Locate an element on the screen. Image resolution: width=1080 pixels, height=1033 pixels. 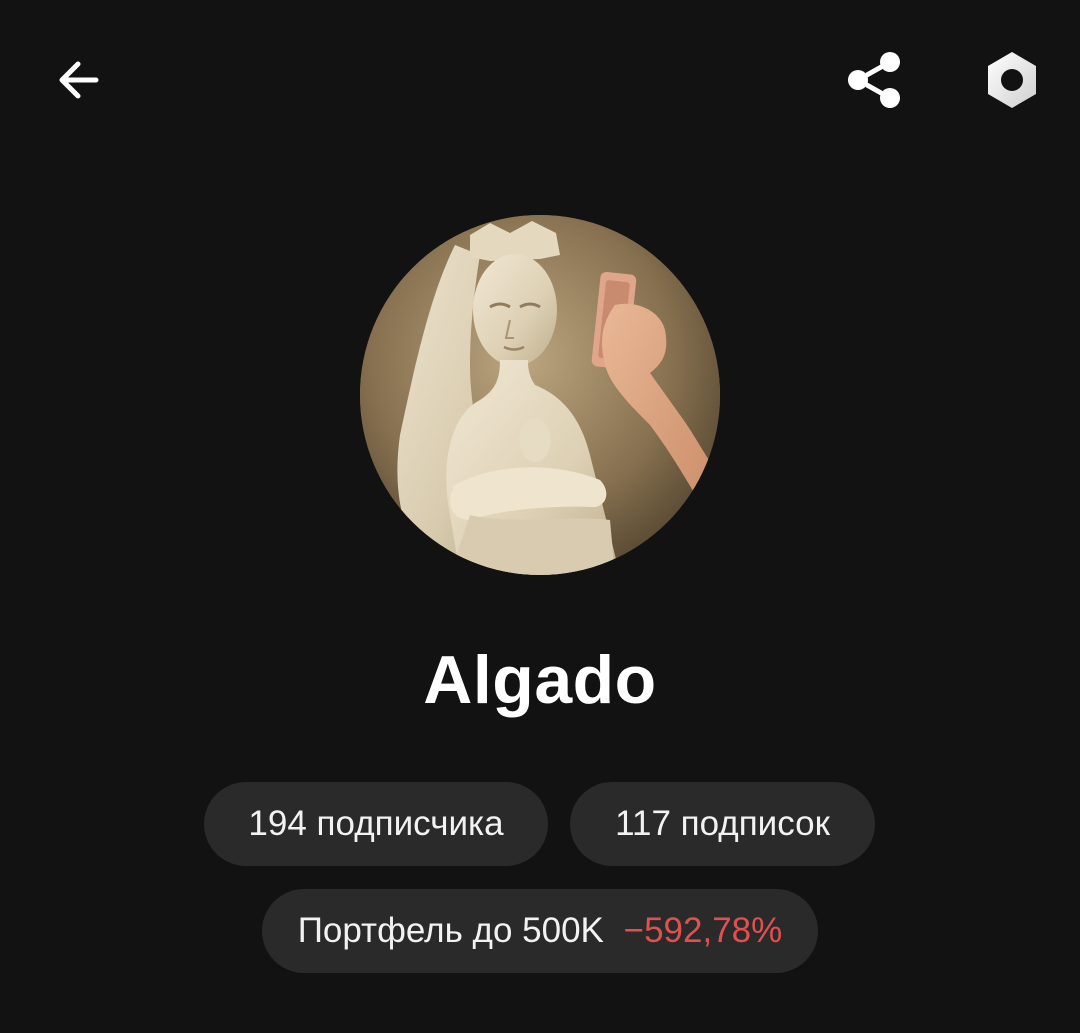
avatar-image is located at coordinates (540, 395).